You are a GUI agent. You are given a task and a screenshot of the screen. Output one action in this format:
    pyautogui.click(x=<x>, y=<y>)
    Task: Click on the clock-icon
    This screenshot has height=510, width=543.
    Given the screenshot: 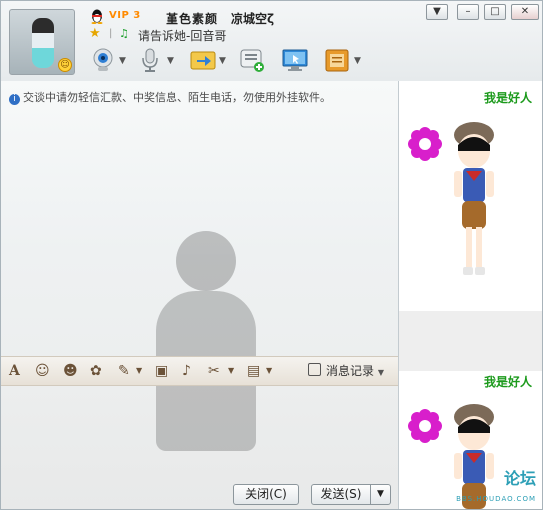 What is the action you would take?
    pyautogui.click(x=314, y=369)
    